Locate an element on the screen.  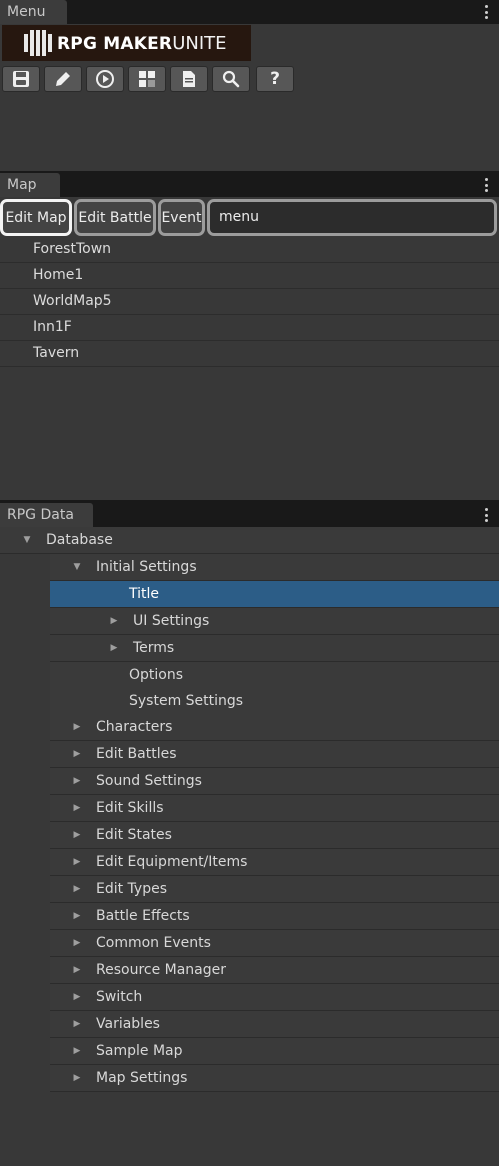
map-list-item: Inn1F is located at coordinates (249, 328).